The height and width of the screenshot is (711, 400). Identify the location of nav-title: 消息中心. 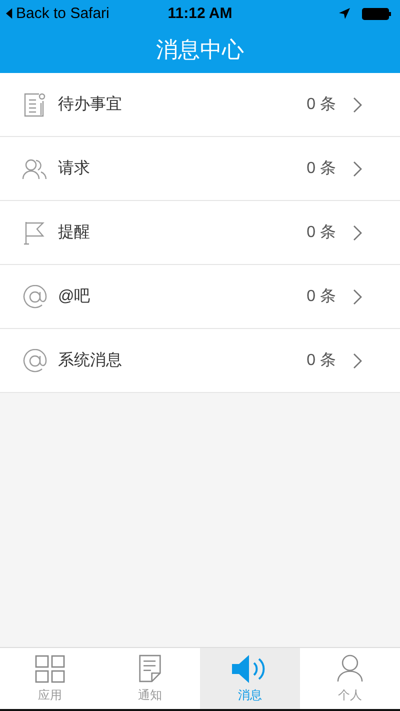
(200, 50).